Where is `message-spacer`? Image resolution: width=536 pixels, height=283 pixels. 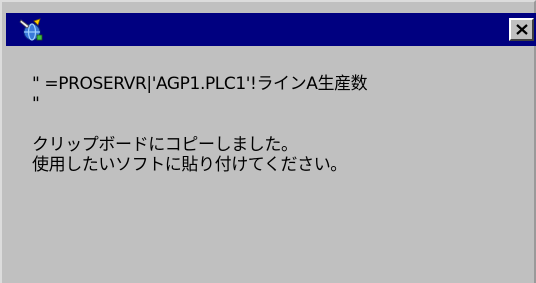 message-spacer is located at coordinates (282, 124).